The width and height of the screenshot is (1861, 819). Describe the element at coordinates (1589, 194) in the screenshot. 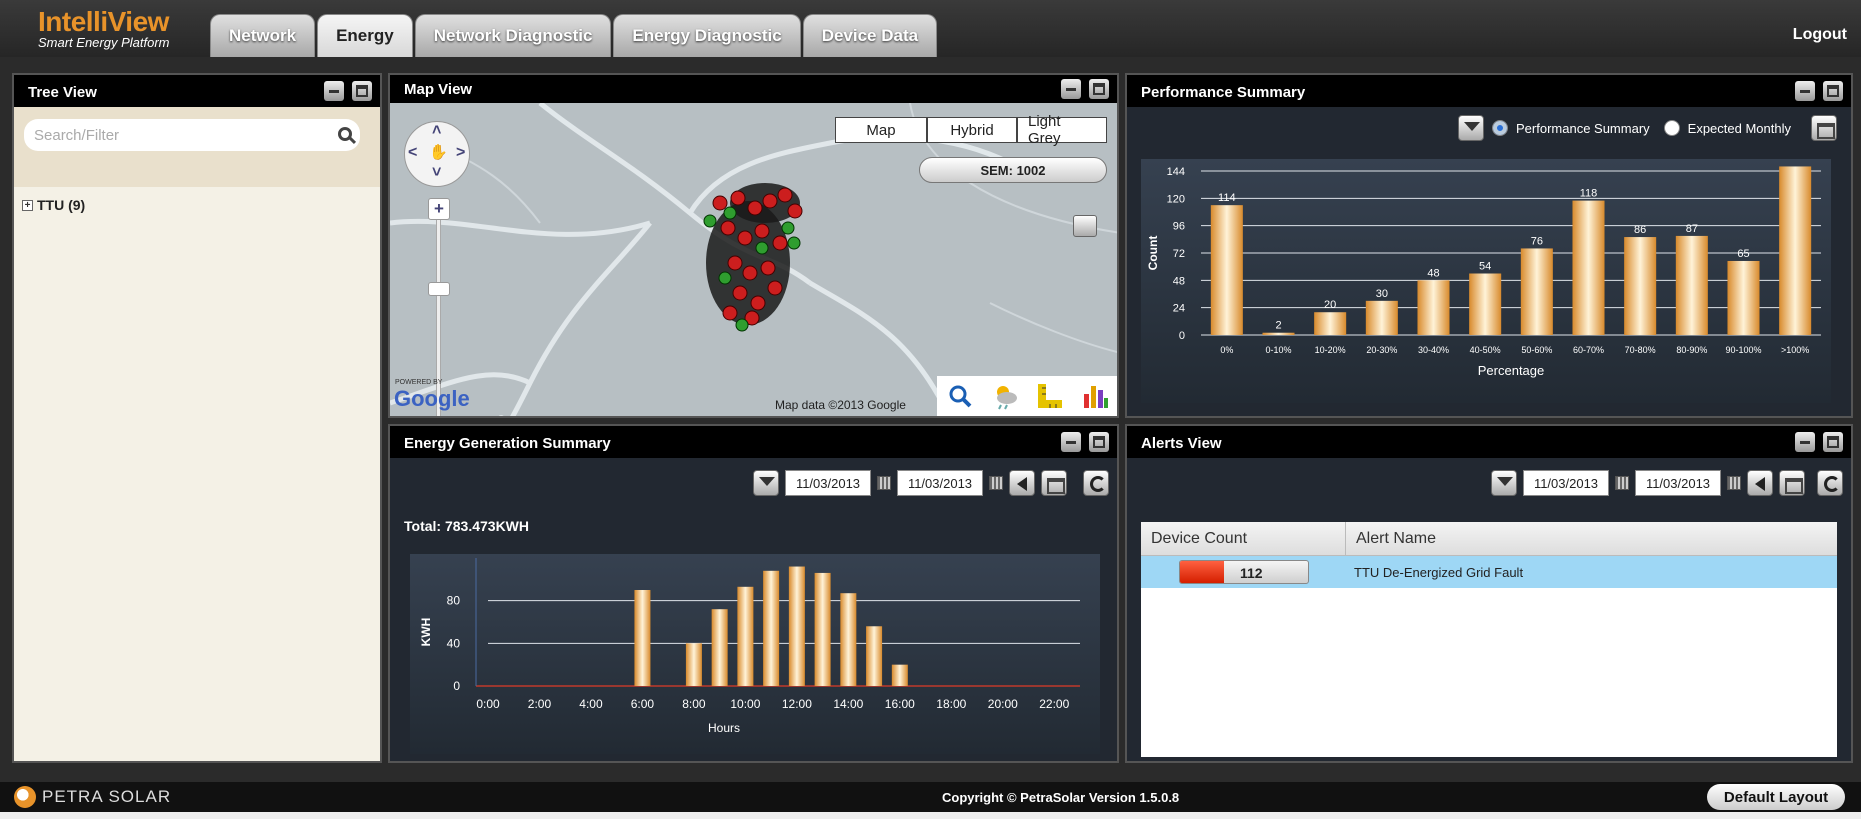

I see `data-label: 118` at that location.